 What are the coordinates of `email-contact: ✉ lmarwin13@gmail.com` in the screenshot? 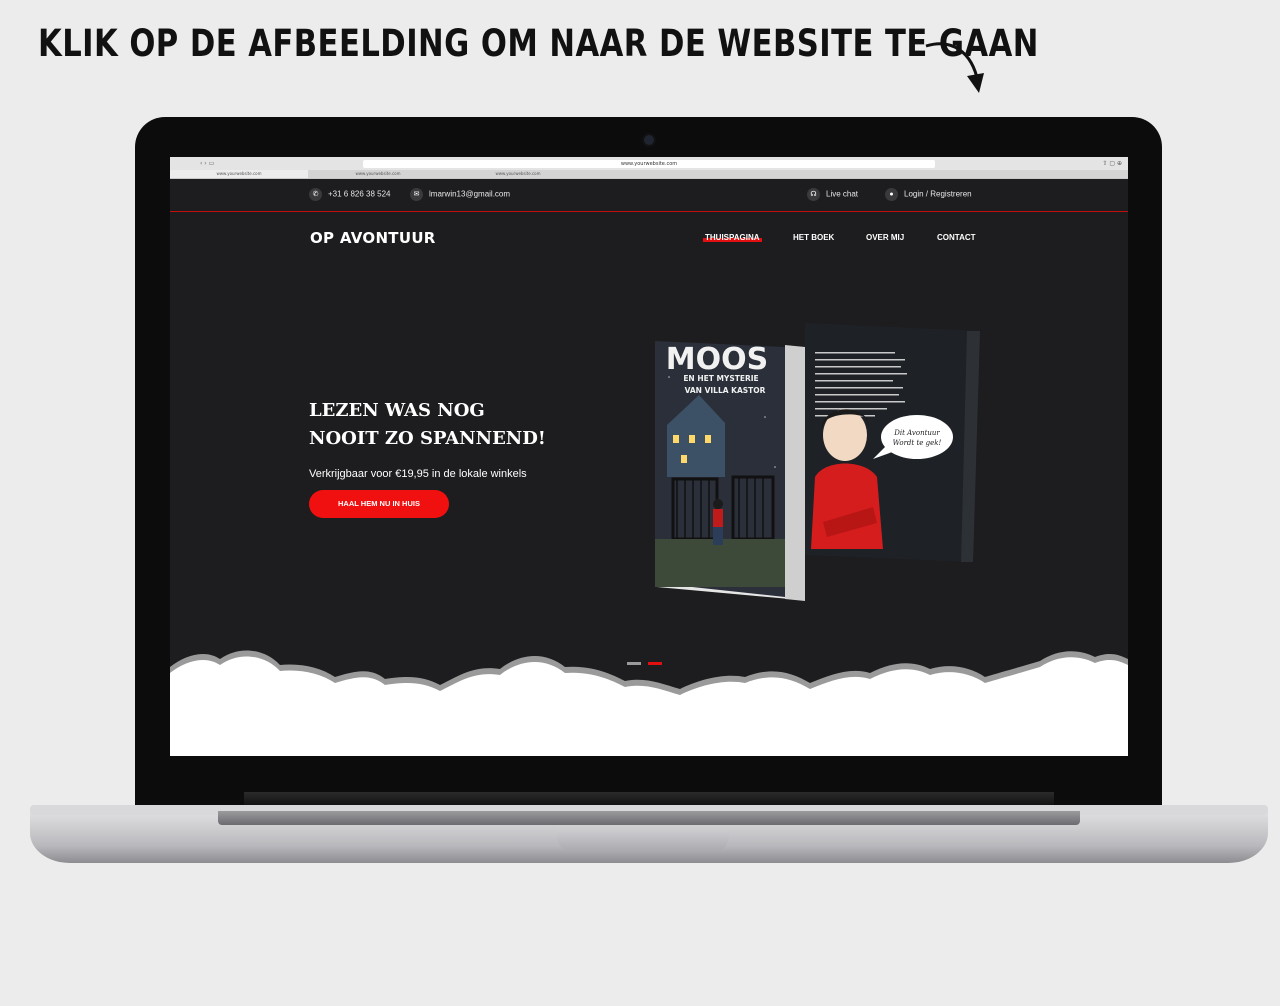 It's located at (460, 194).